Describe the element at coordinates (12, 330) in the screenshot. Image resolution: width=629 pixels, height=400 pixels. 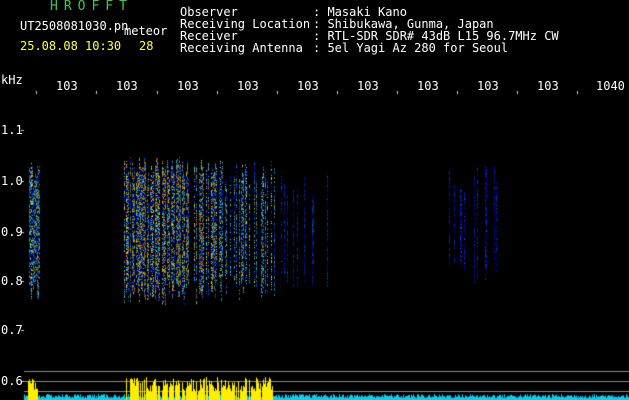
I see `y-tick-0-7: 0.7` at that location.